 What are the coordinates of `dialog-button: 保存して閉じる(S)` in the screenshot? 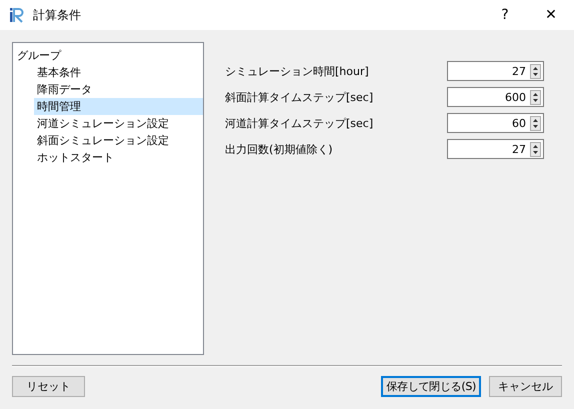 It's located at (431, 386).